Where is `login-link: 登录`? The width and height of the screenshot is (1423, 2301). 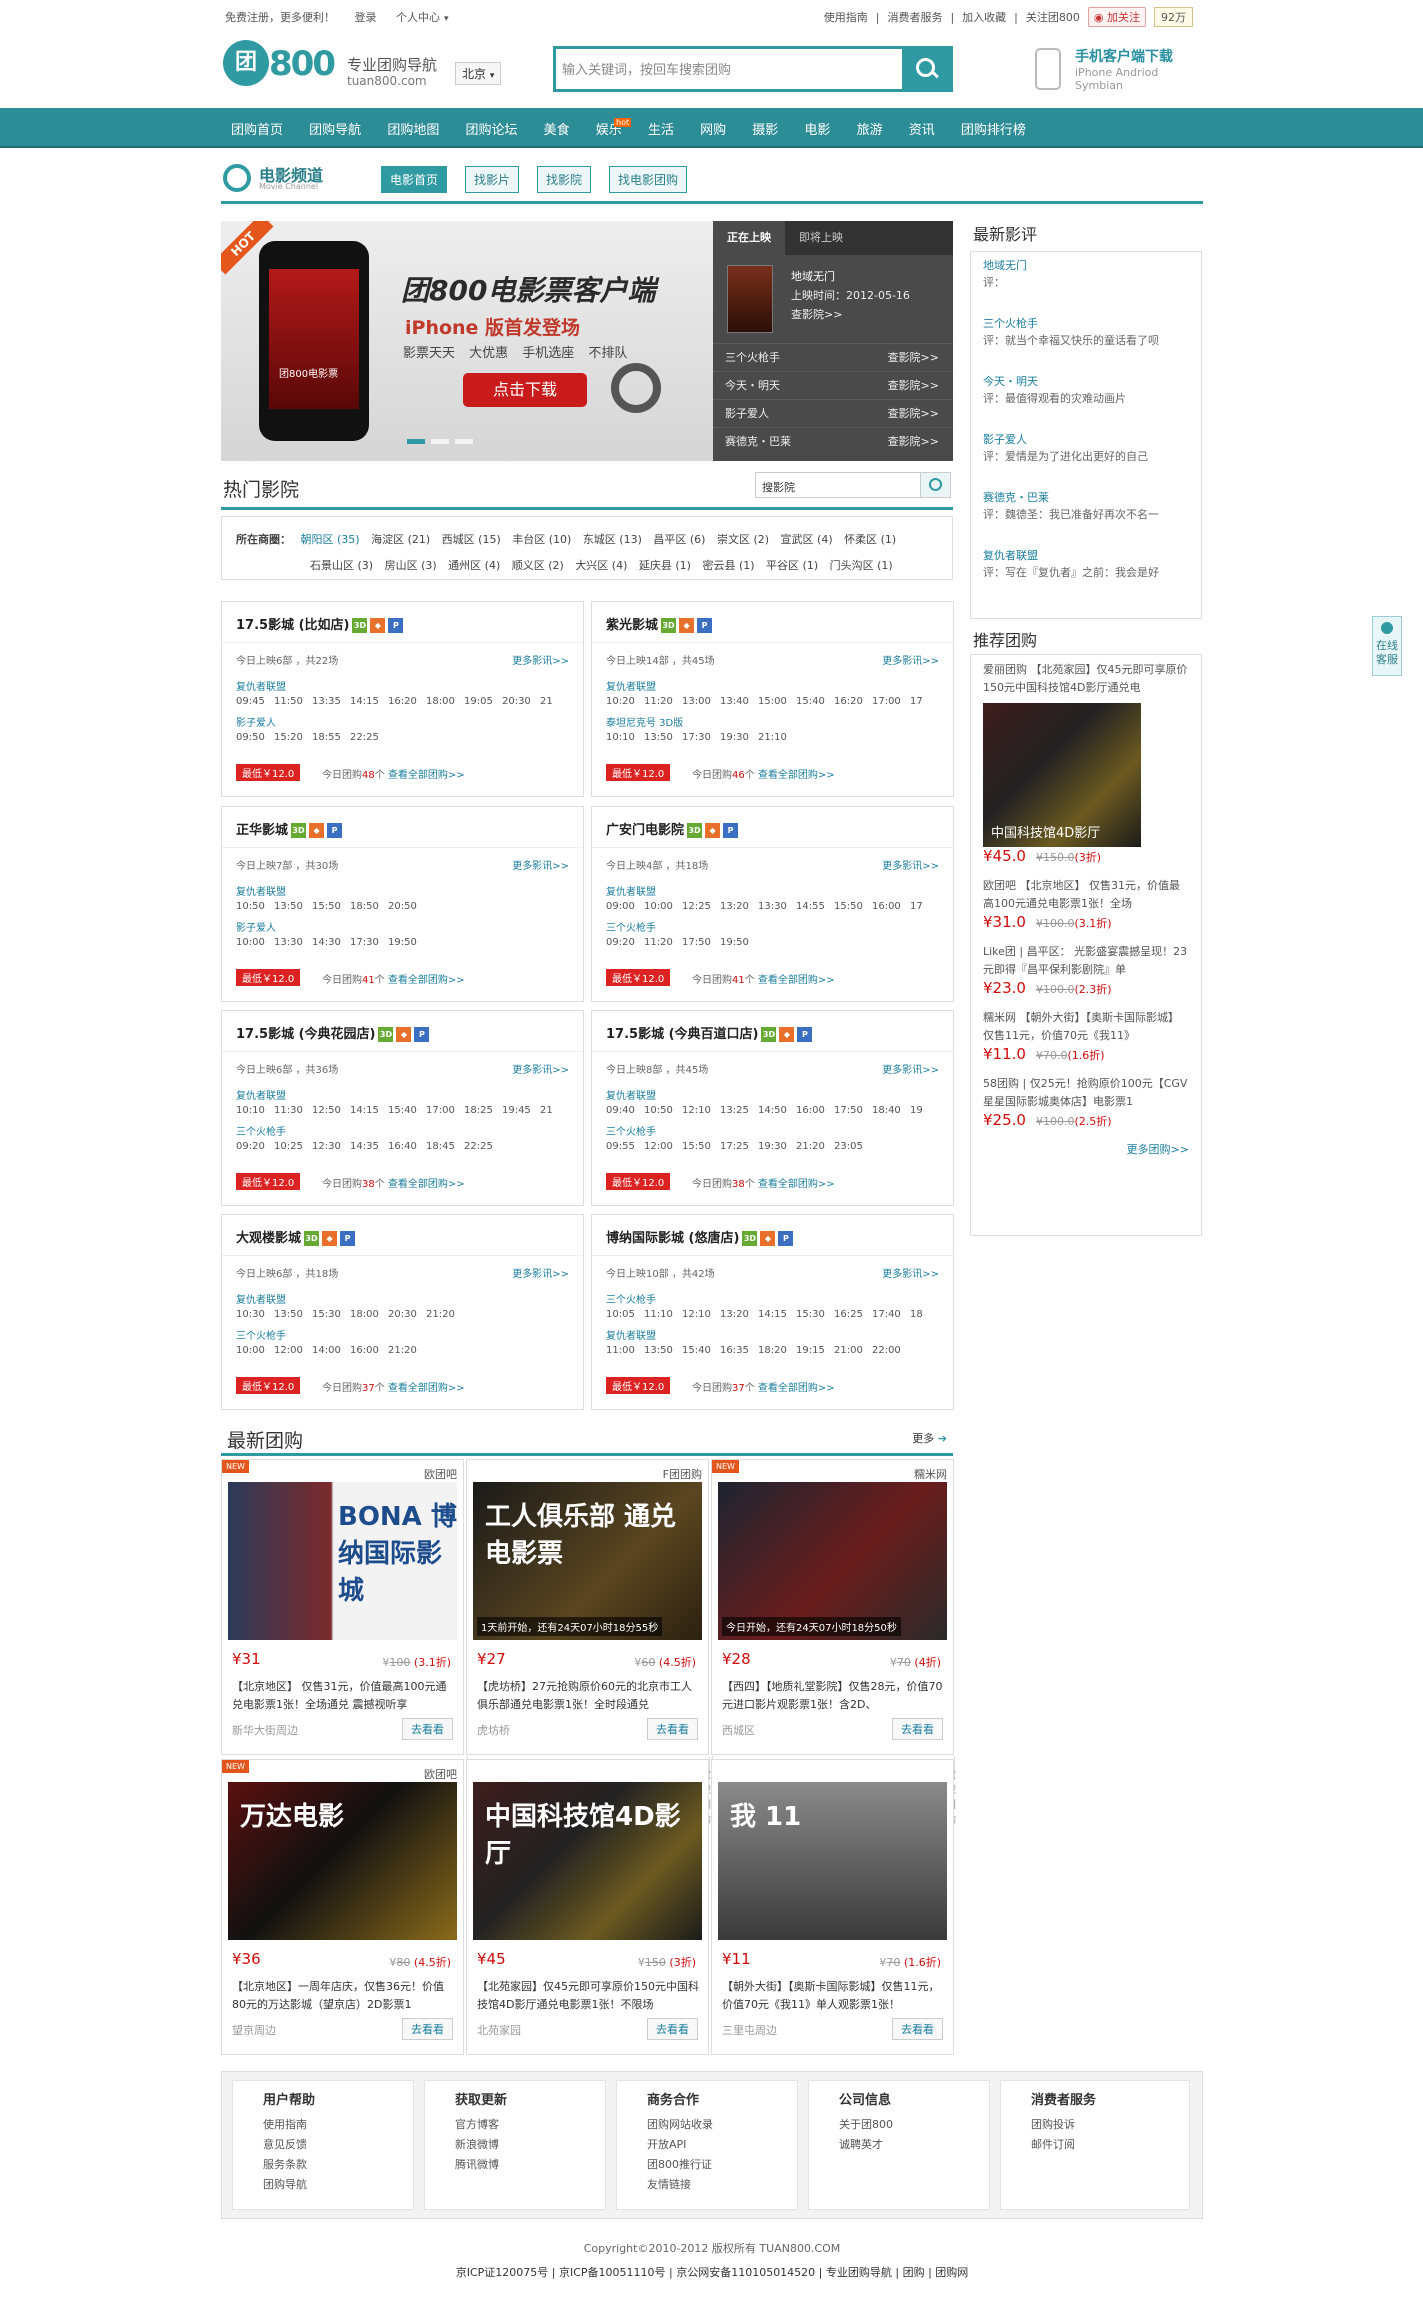 login-link: 登录 is located at coordinates (366, 17).